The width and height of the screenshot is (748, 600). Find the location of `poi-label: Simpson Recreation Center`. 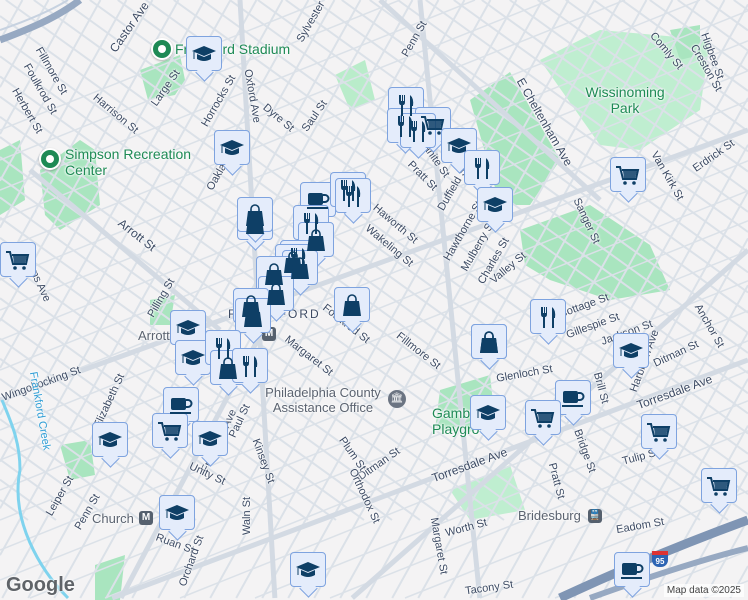

poi-label: Simpson Recreation Center is located at coordinates (128, 162).